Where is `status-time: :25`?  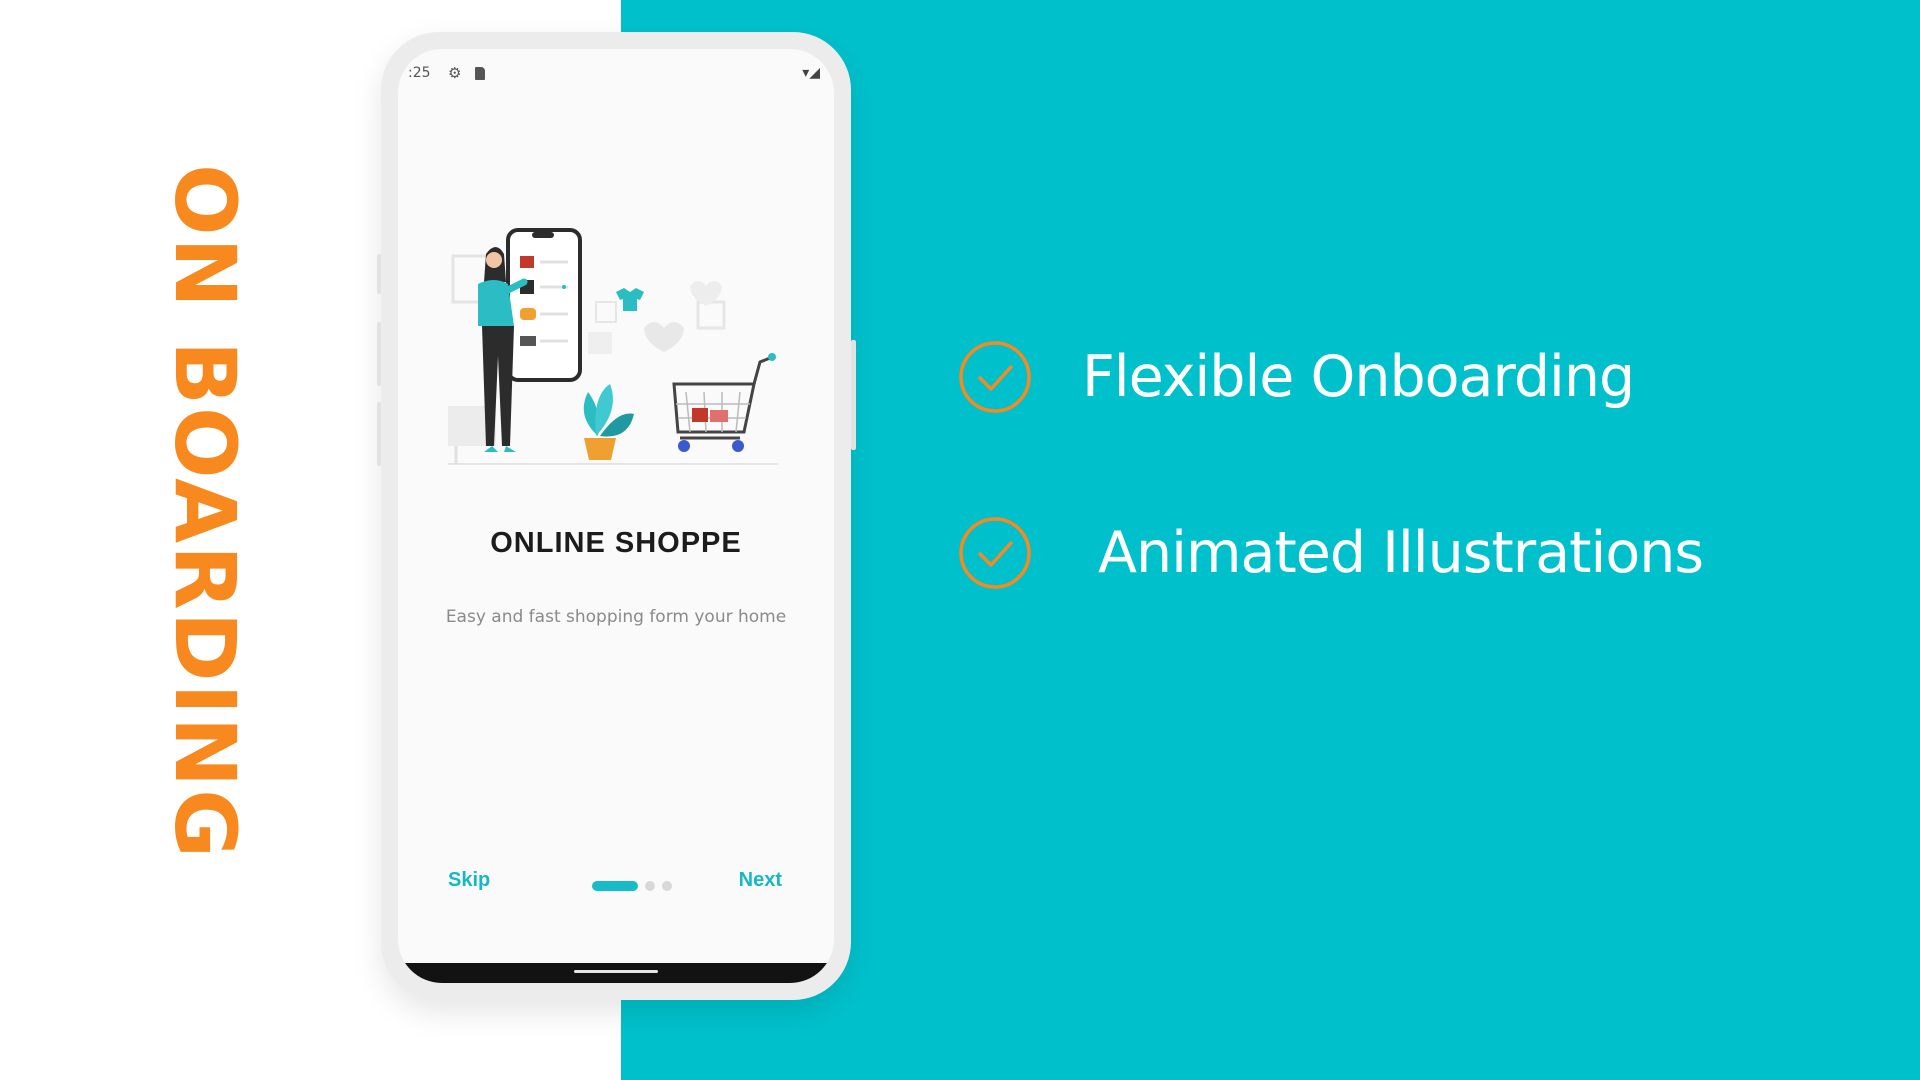 status-time: :25 is located at coordinates (419, 73).